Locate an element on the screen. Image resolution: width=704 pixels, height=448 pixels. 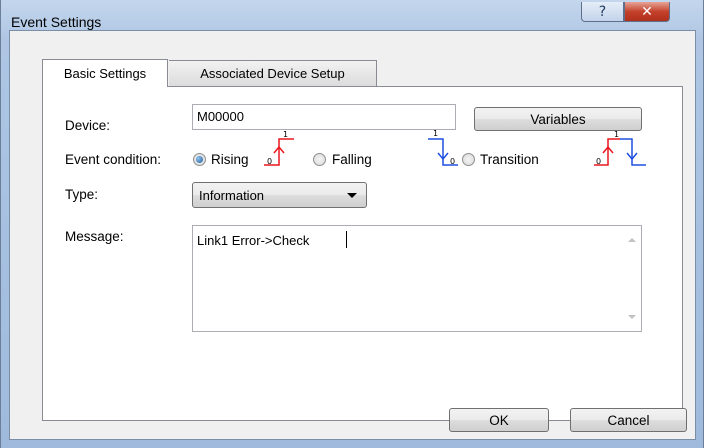
ok-button: OK is located at coordinates (499, 420).